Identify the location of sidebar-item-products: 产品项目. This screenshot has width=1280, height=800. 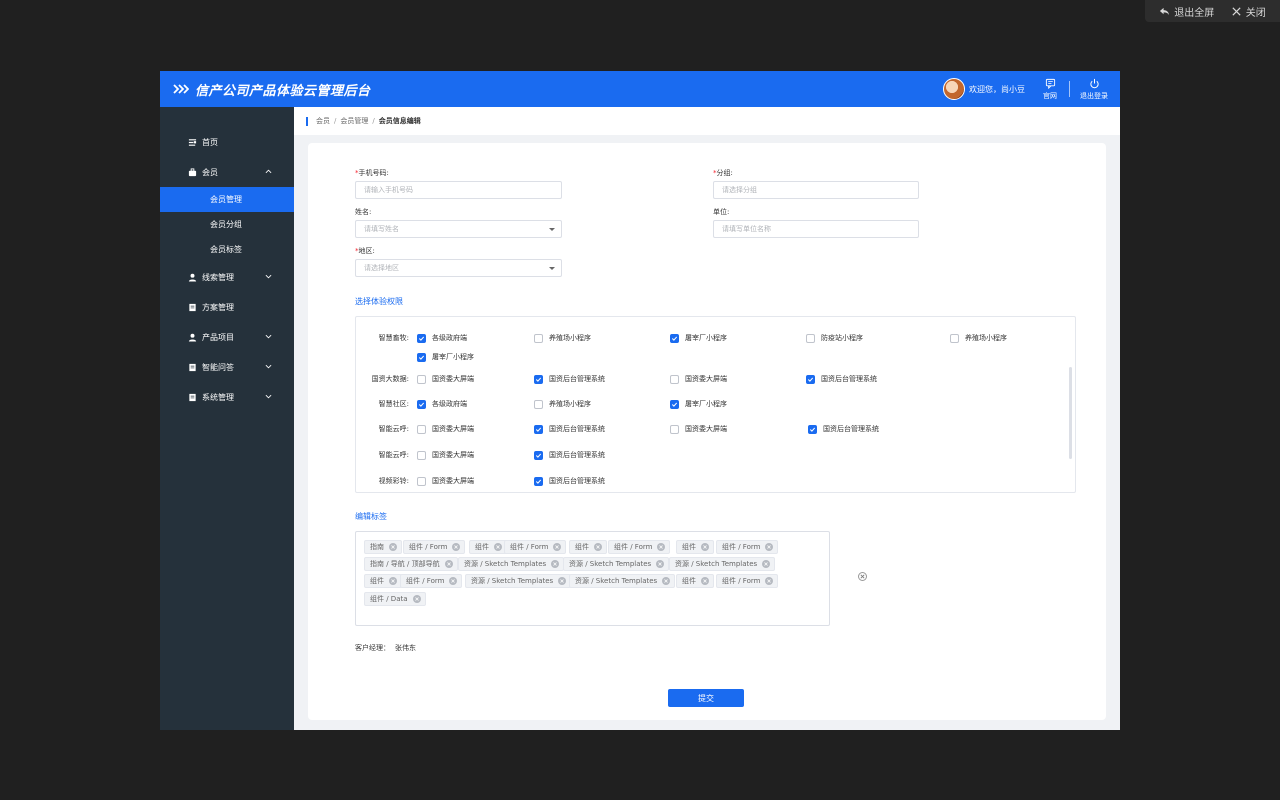
(227, 337).